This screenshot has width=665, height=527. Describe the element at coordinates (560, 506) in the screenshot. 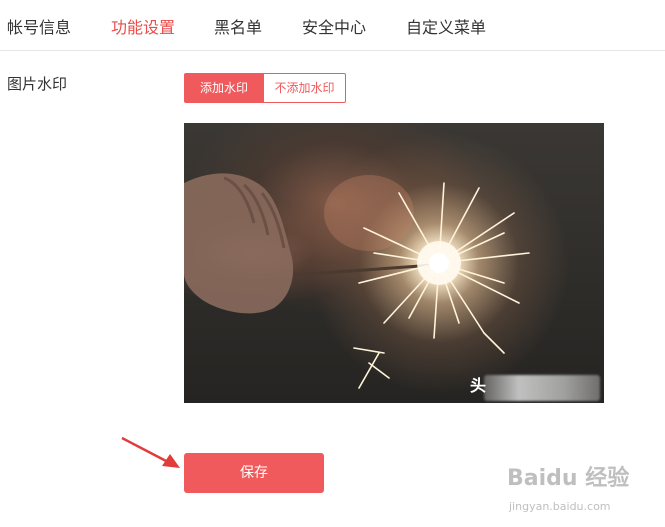

I see `baidu-site-url: jingyan.baidu.com` at that location.